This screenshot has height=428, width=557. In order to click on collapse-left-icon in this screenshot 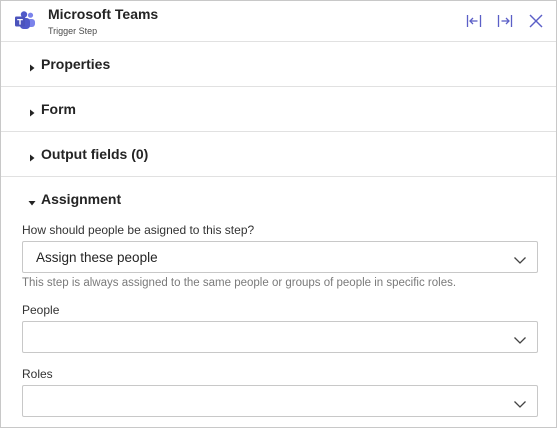, I will do `click(474, 21)`.